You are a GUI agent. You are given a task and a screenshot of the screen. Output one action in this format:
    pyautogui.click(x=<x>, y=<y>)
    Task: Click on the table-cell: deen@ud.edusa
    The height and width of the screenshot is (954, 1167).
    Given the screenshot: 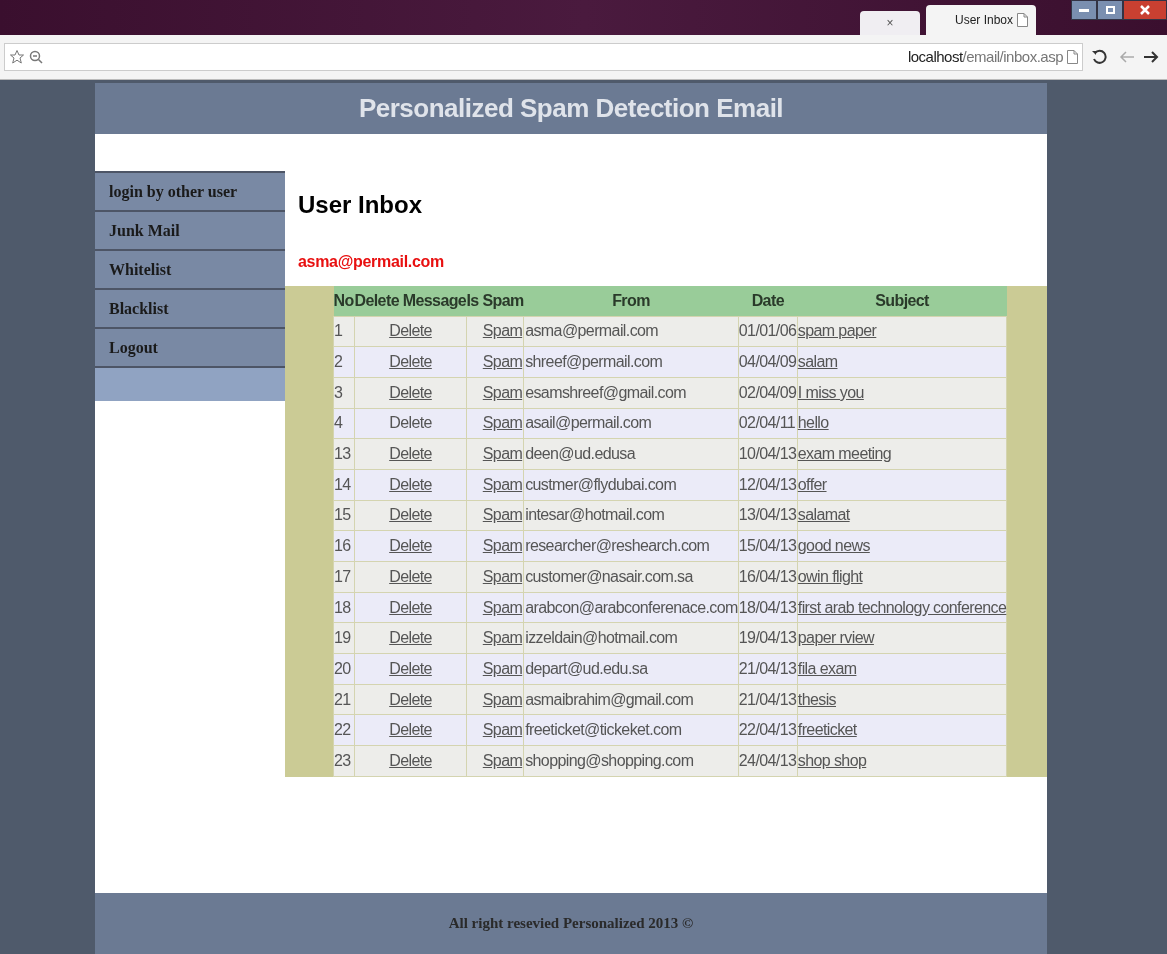 What is the action you would take?
    pyautogui.click(x=631, y=454)
    